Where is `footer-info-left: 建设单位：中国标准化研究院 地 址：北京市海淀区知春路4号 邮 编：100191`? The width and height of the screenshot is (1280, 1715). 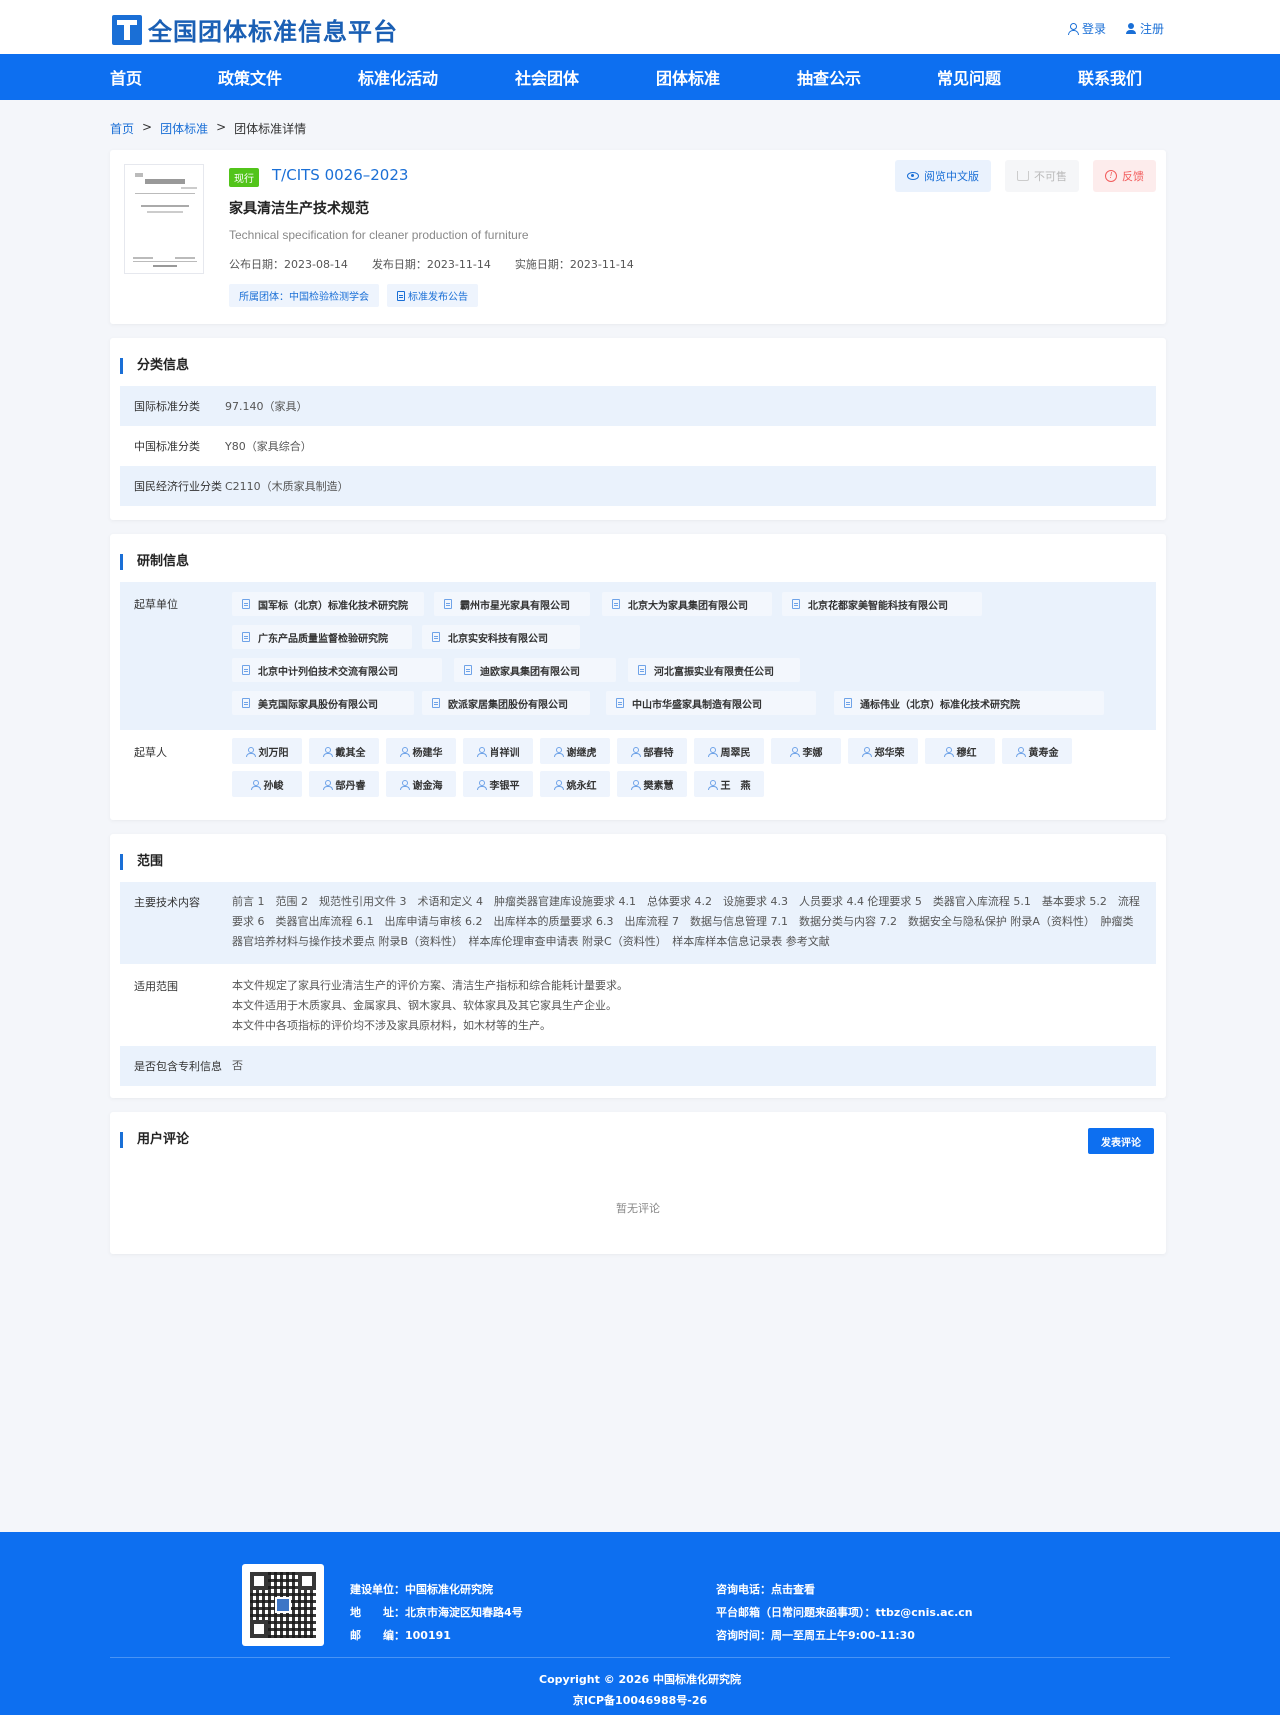 footer-info-left: 建设单位：中国标准化研究院 地 址：北京市海淀区知春路4号 邮 编：100191 is located at coordinates (436, 1612).